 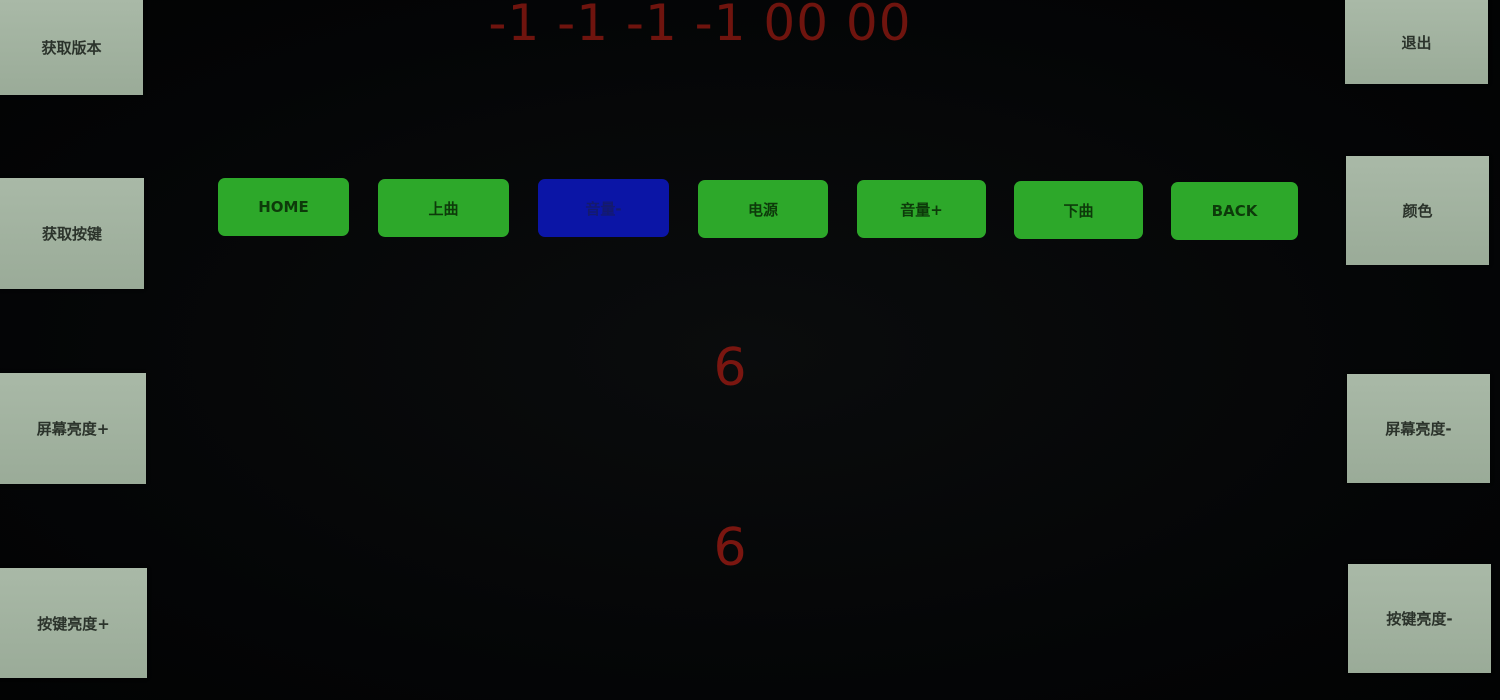 I want to click on key-brightness-up-button: 按键亮度+, so click(x=73, y=623).